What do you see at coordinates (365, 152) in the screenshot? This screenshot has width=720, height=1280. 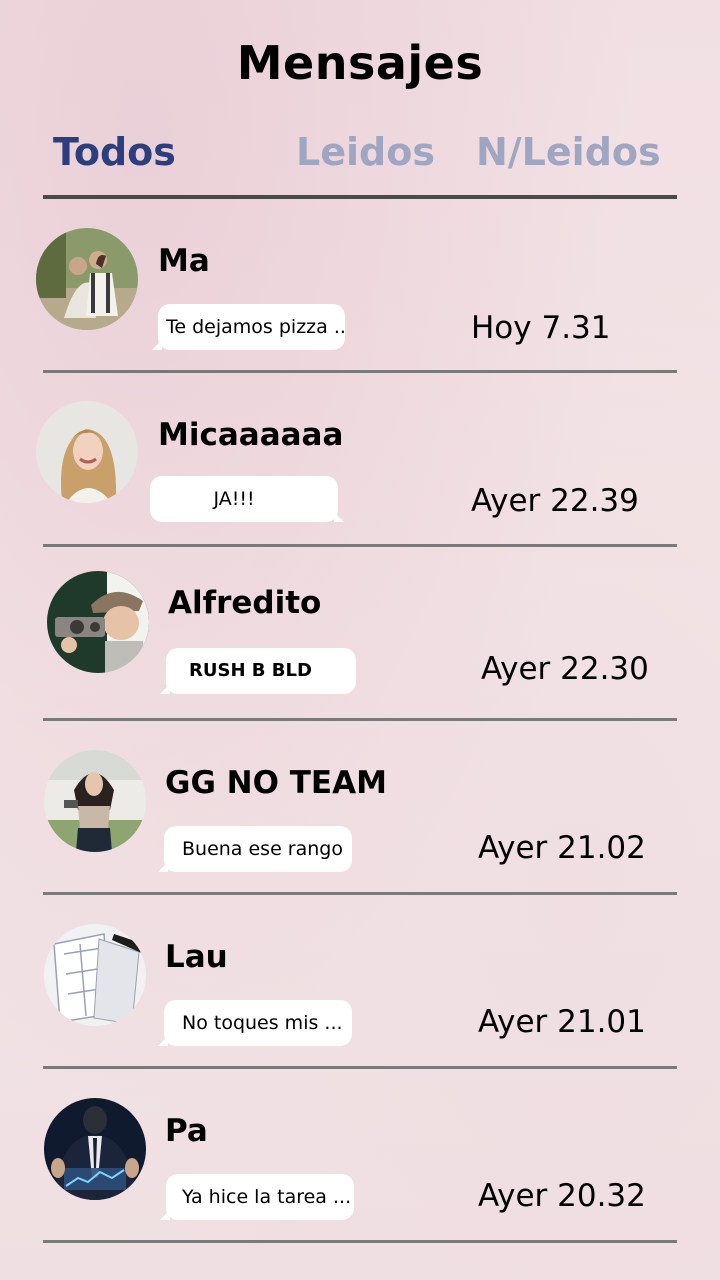 I see `tab-leidos: Leidos` at bounding box center [365, 152].